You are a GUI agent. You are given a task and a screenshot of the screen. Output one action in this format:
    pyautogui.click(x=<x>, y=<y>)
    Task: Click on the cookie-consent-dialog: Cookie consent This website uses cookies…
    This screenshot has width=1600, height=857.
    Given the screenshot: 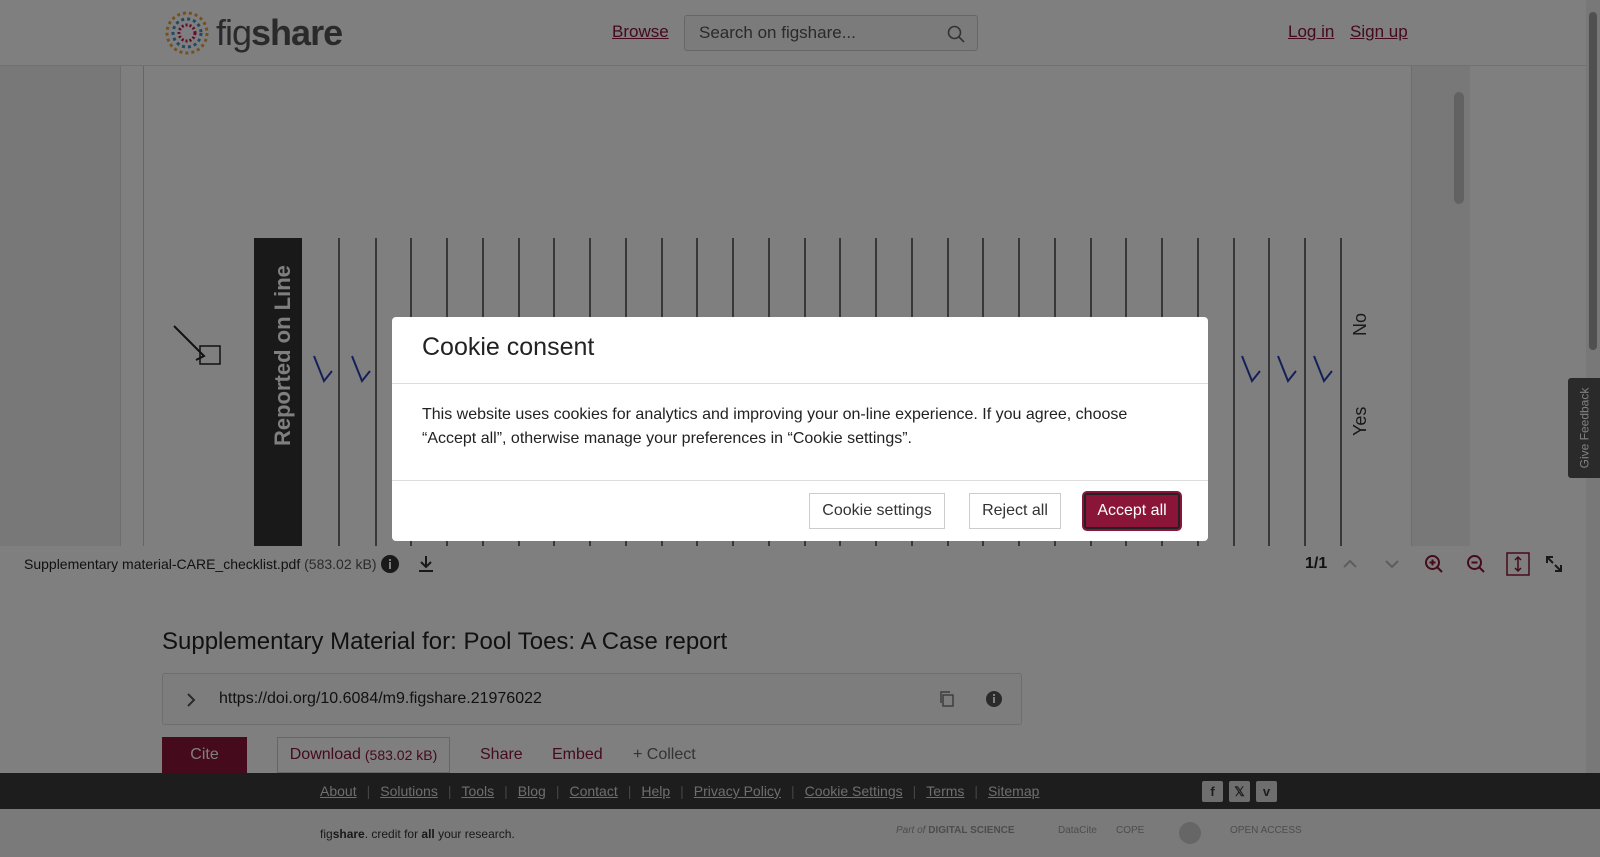 What is the action you would take?
    pyautogui.click(x=800, y=429)
    